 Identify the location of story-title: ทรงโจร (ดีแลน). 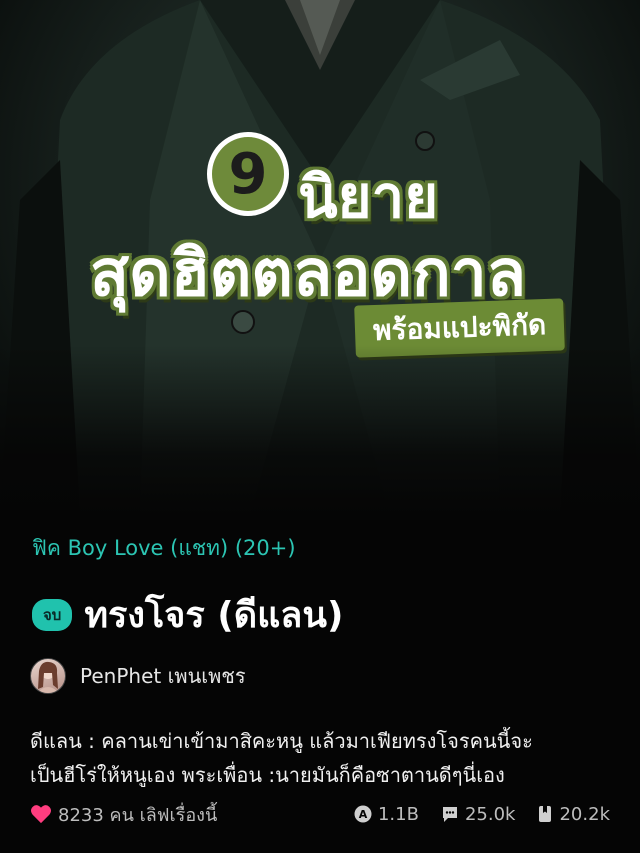
(213, 614).